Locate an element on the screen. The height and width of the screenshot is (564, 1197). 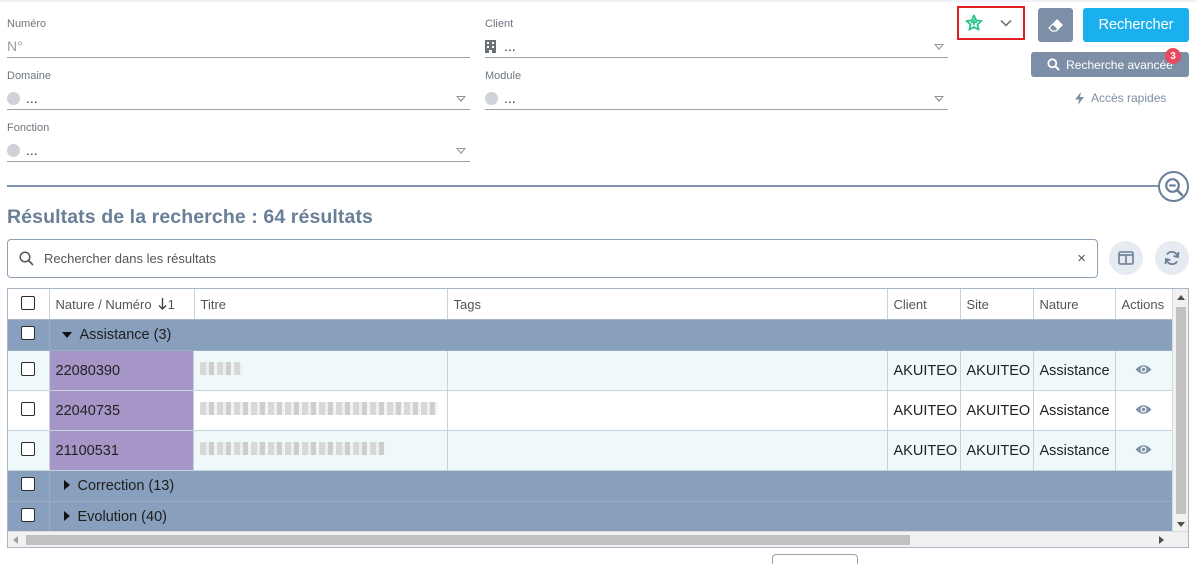
horizontal-scrollbar is located at coordinates (598, 539).